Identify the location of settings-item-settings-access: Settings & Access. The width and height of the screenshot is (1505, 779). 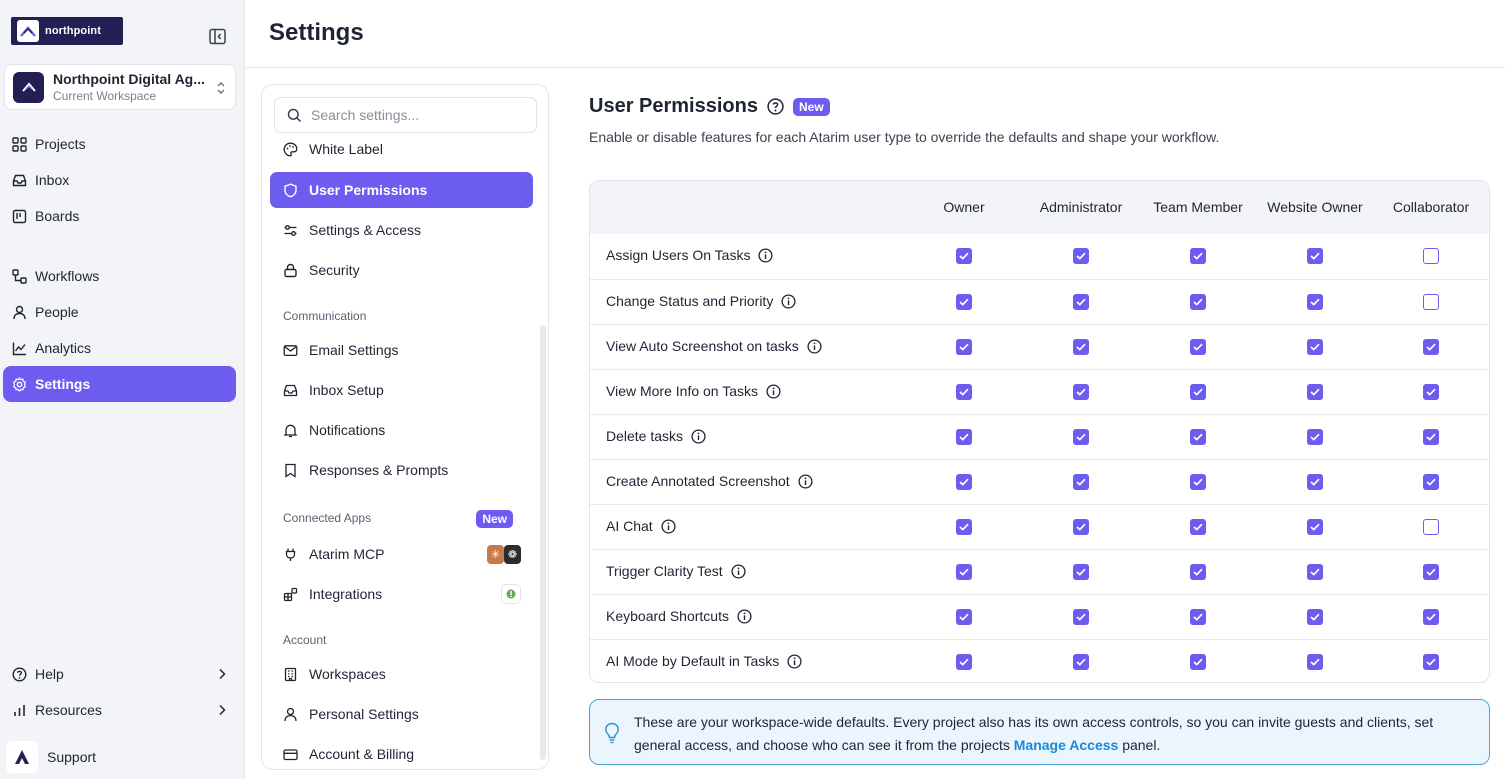
(401, 230).